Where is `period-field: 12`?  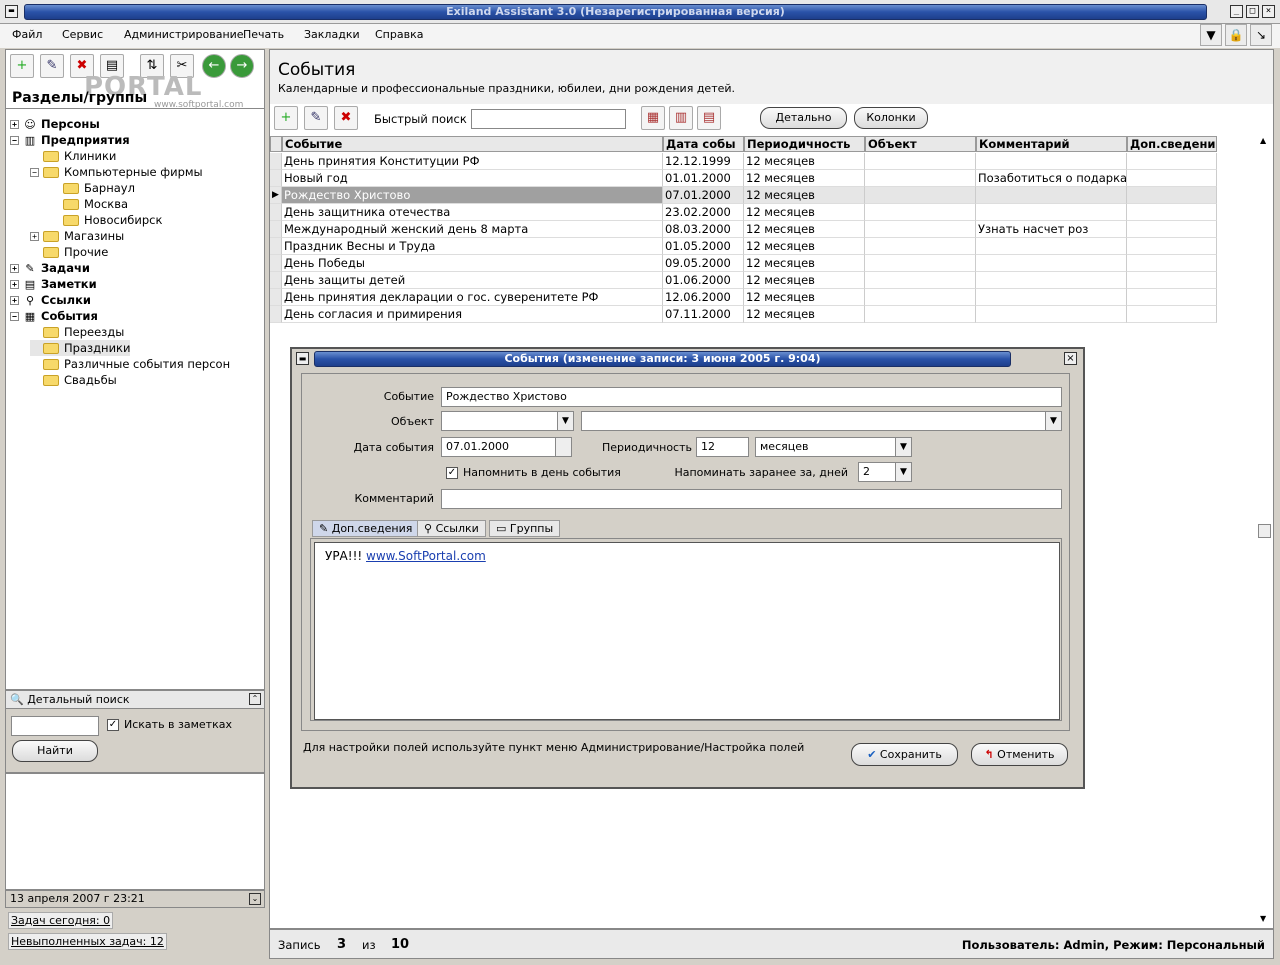
period-field: 12 is located at coordinates (722, 447).